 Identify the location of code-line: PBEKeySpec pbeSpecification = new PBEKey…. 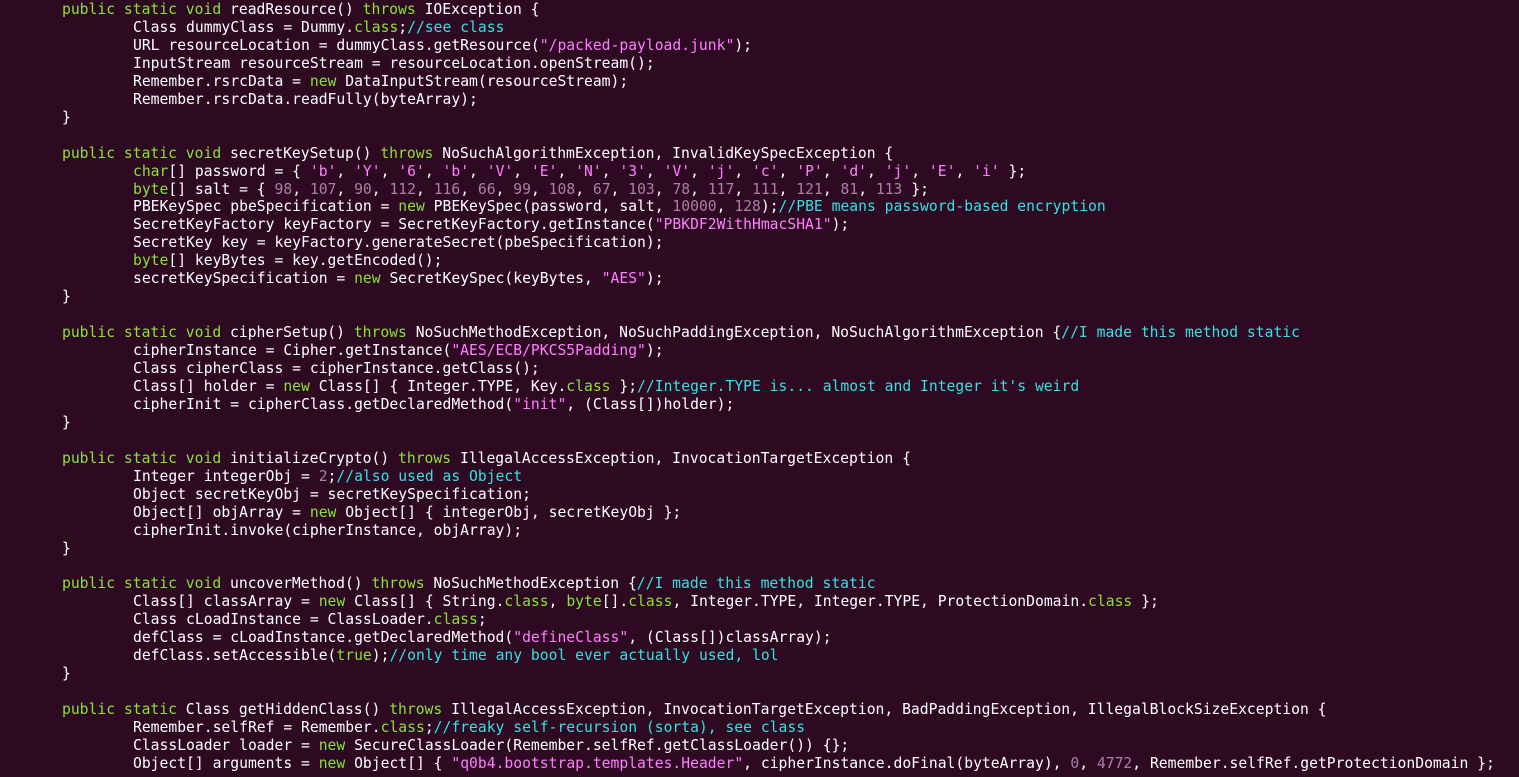
(619, 207).